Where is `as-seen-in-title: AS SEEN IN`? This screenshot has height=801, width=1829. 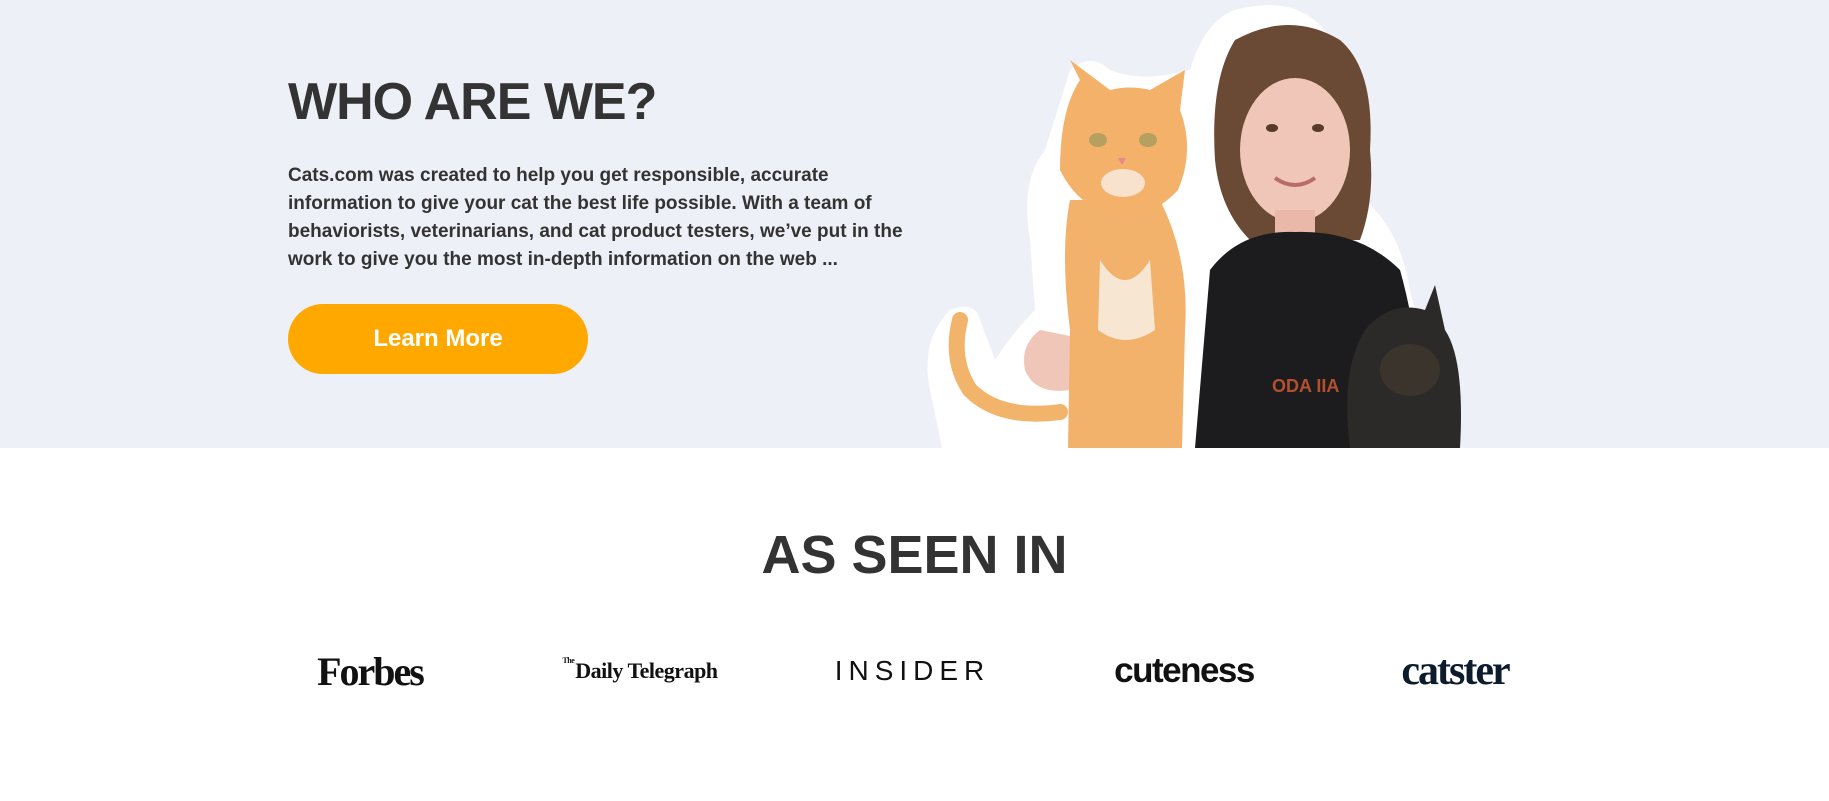
as-seen-in-title: AS SEEN IN is located at coordinates (914, 555).